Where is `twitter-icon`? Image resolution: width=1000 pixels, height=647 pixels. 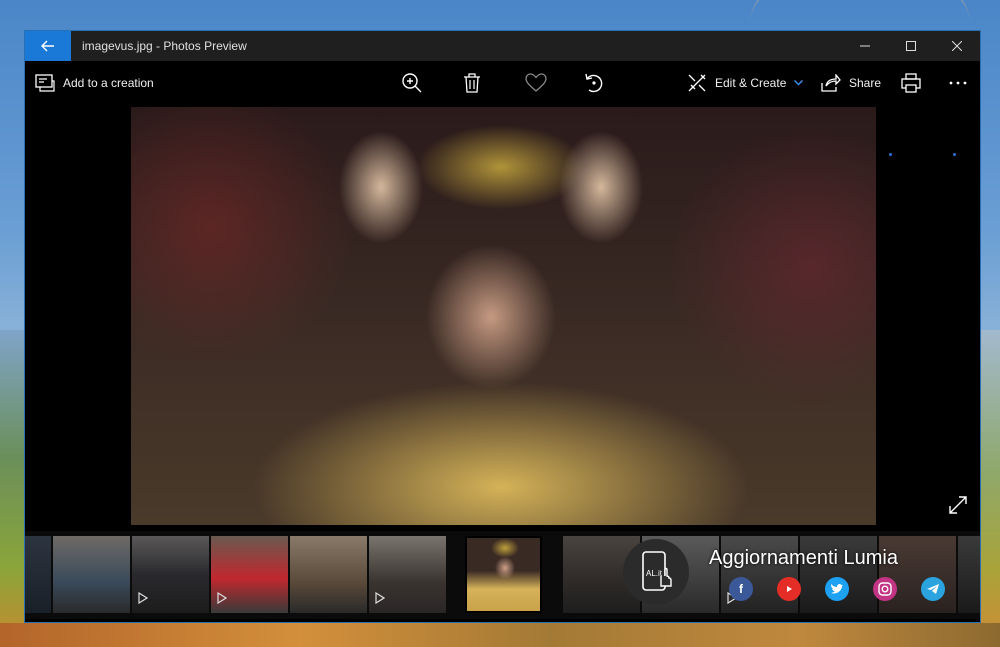 twitter-icon is located at coordinates (837, 589).